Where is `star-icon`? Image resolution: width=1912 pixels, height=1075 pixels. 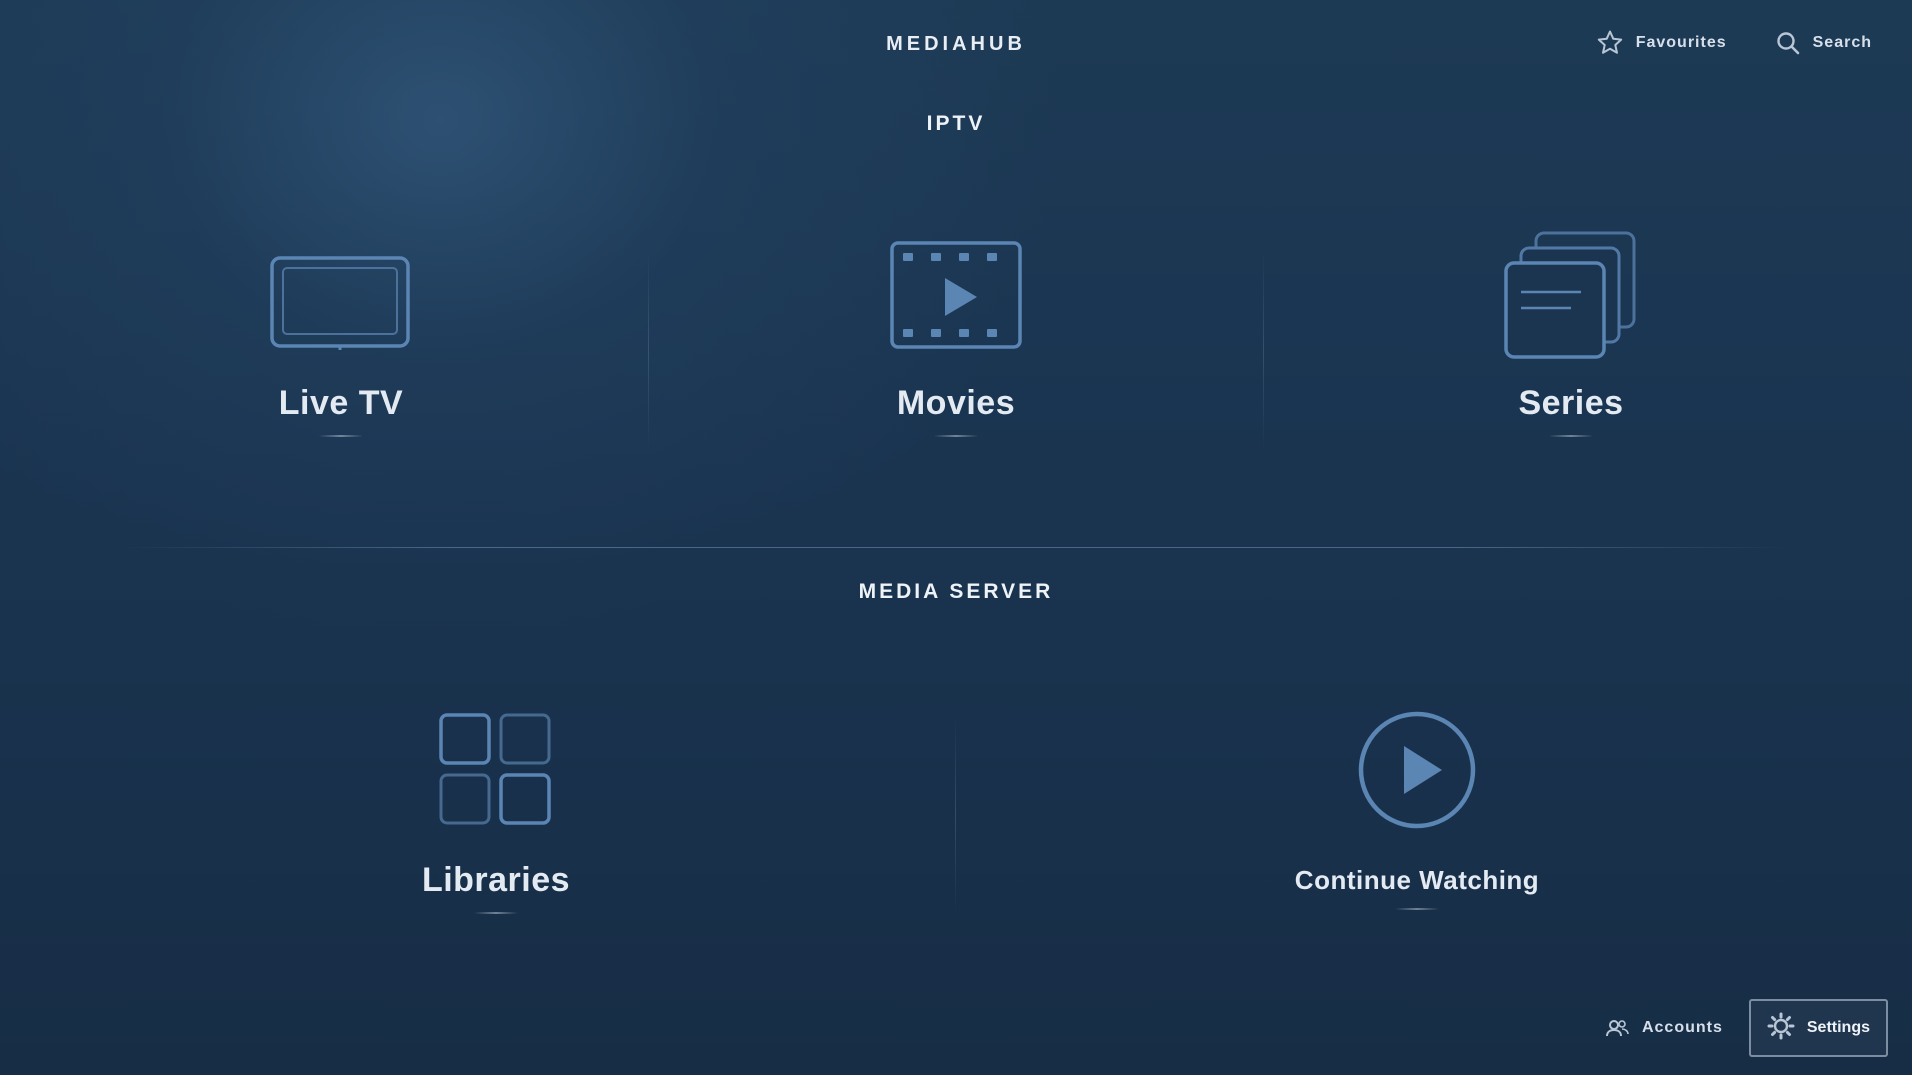
star-icon is located at coordinates (1610, 43).